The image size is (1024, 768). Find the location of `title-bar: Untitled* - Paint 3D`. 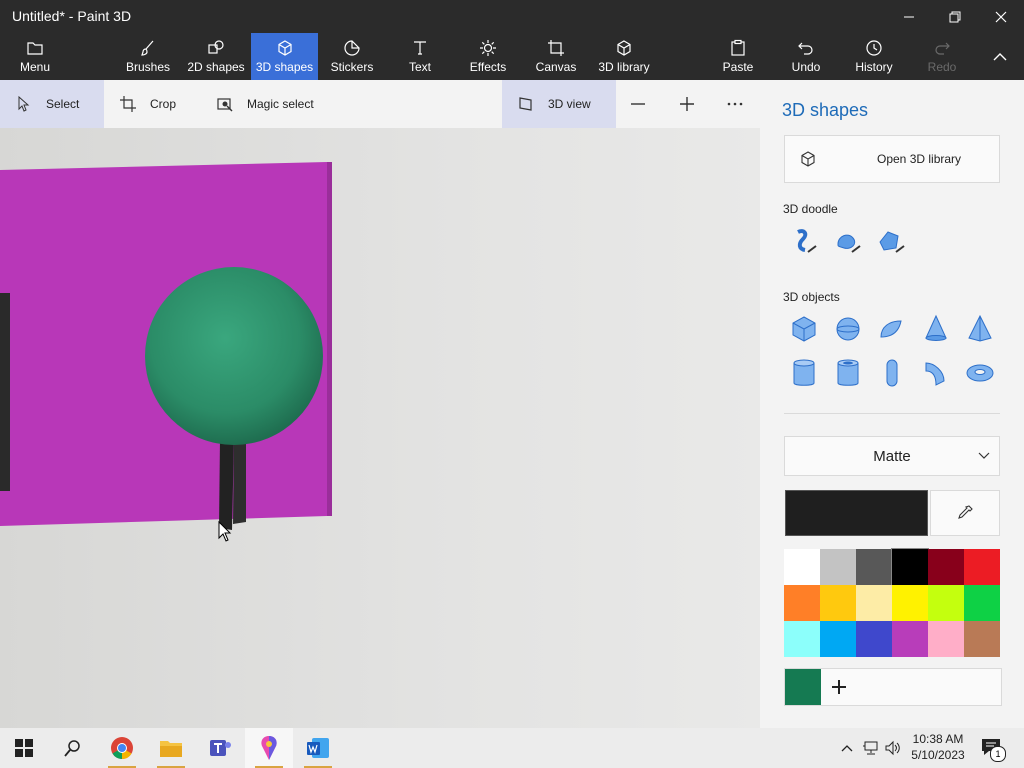

title-bar: Untitled* - Paint 3D is located at coordinates (512, 16).